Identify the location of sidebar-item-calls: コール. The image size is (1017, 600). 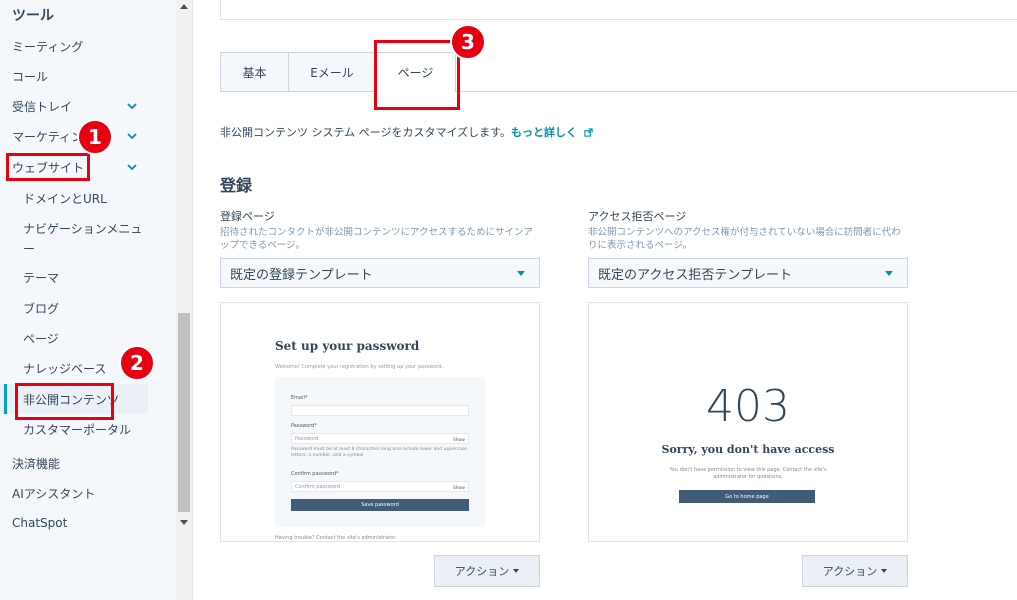
(88, 76).